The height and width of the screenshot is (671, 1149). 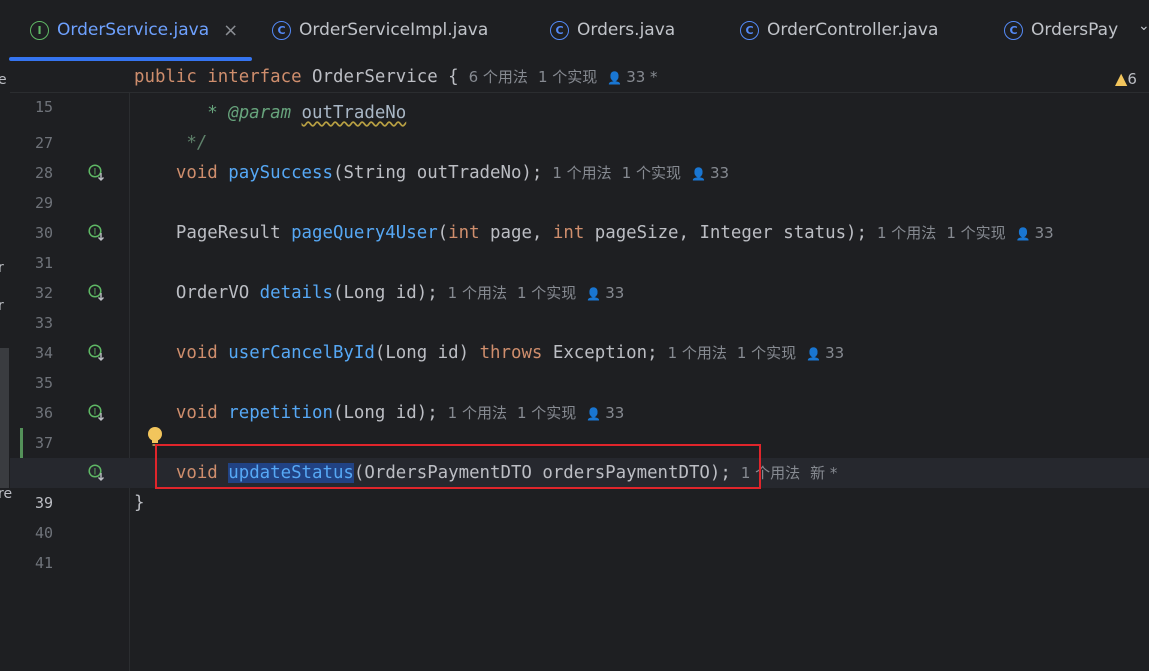 What do you see at coordinates (364, 233) in the screenshot?
I see `method-name: pageQuery4User` at bounding box center [364, 233].